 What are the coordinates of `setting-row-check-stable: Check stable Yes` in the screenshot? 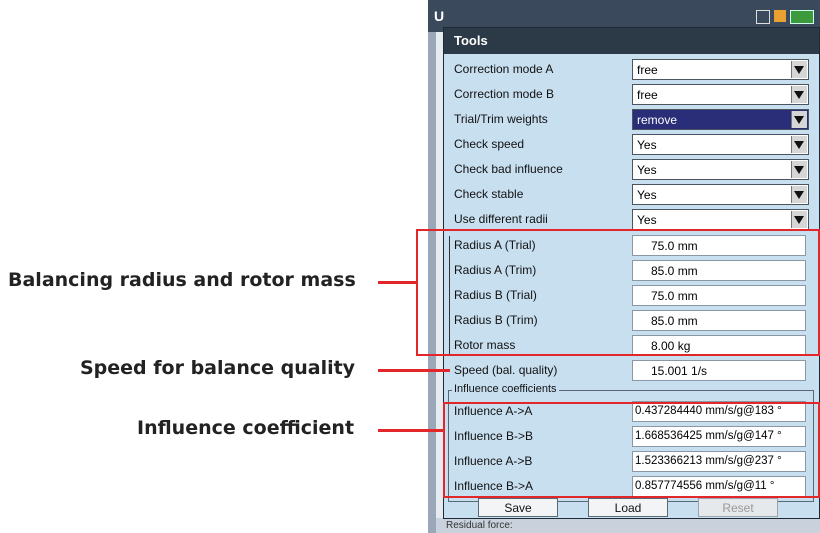 It's located at (635, 195).